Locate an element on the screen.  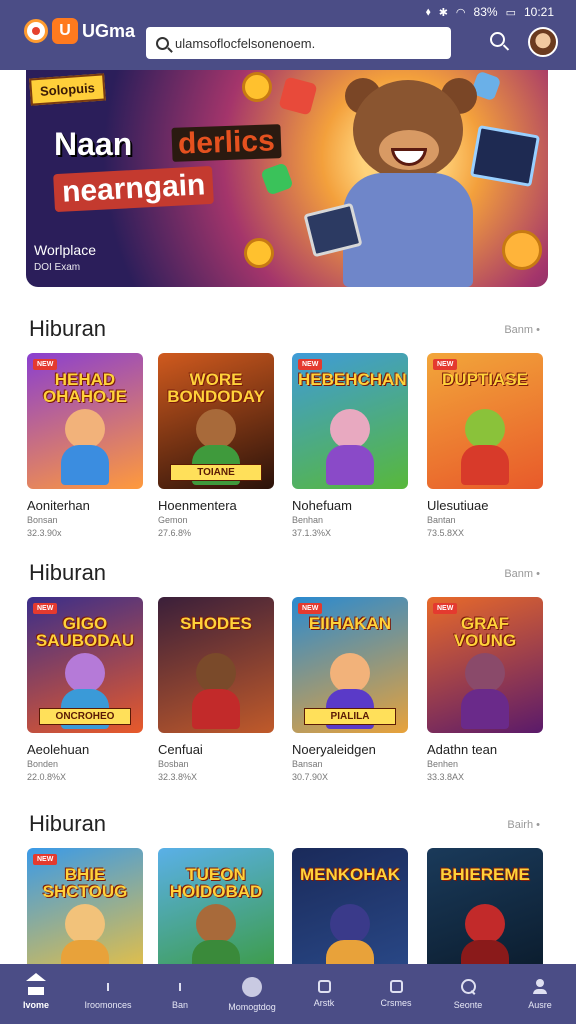
game-category: Bonsan is located at coordinates (42, 520).